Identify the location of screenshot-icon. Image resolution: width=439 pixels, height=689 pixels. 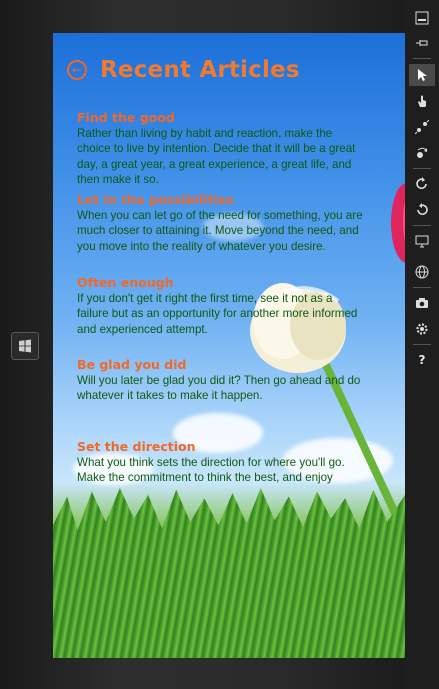
(422, 303).